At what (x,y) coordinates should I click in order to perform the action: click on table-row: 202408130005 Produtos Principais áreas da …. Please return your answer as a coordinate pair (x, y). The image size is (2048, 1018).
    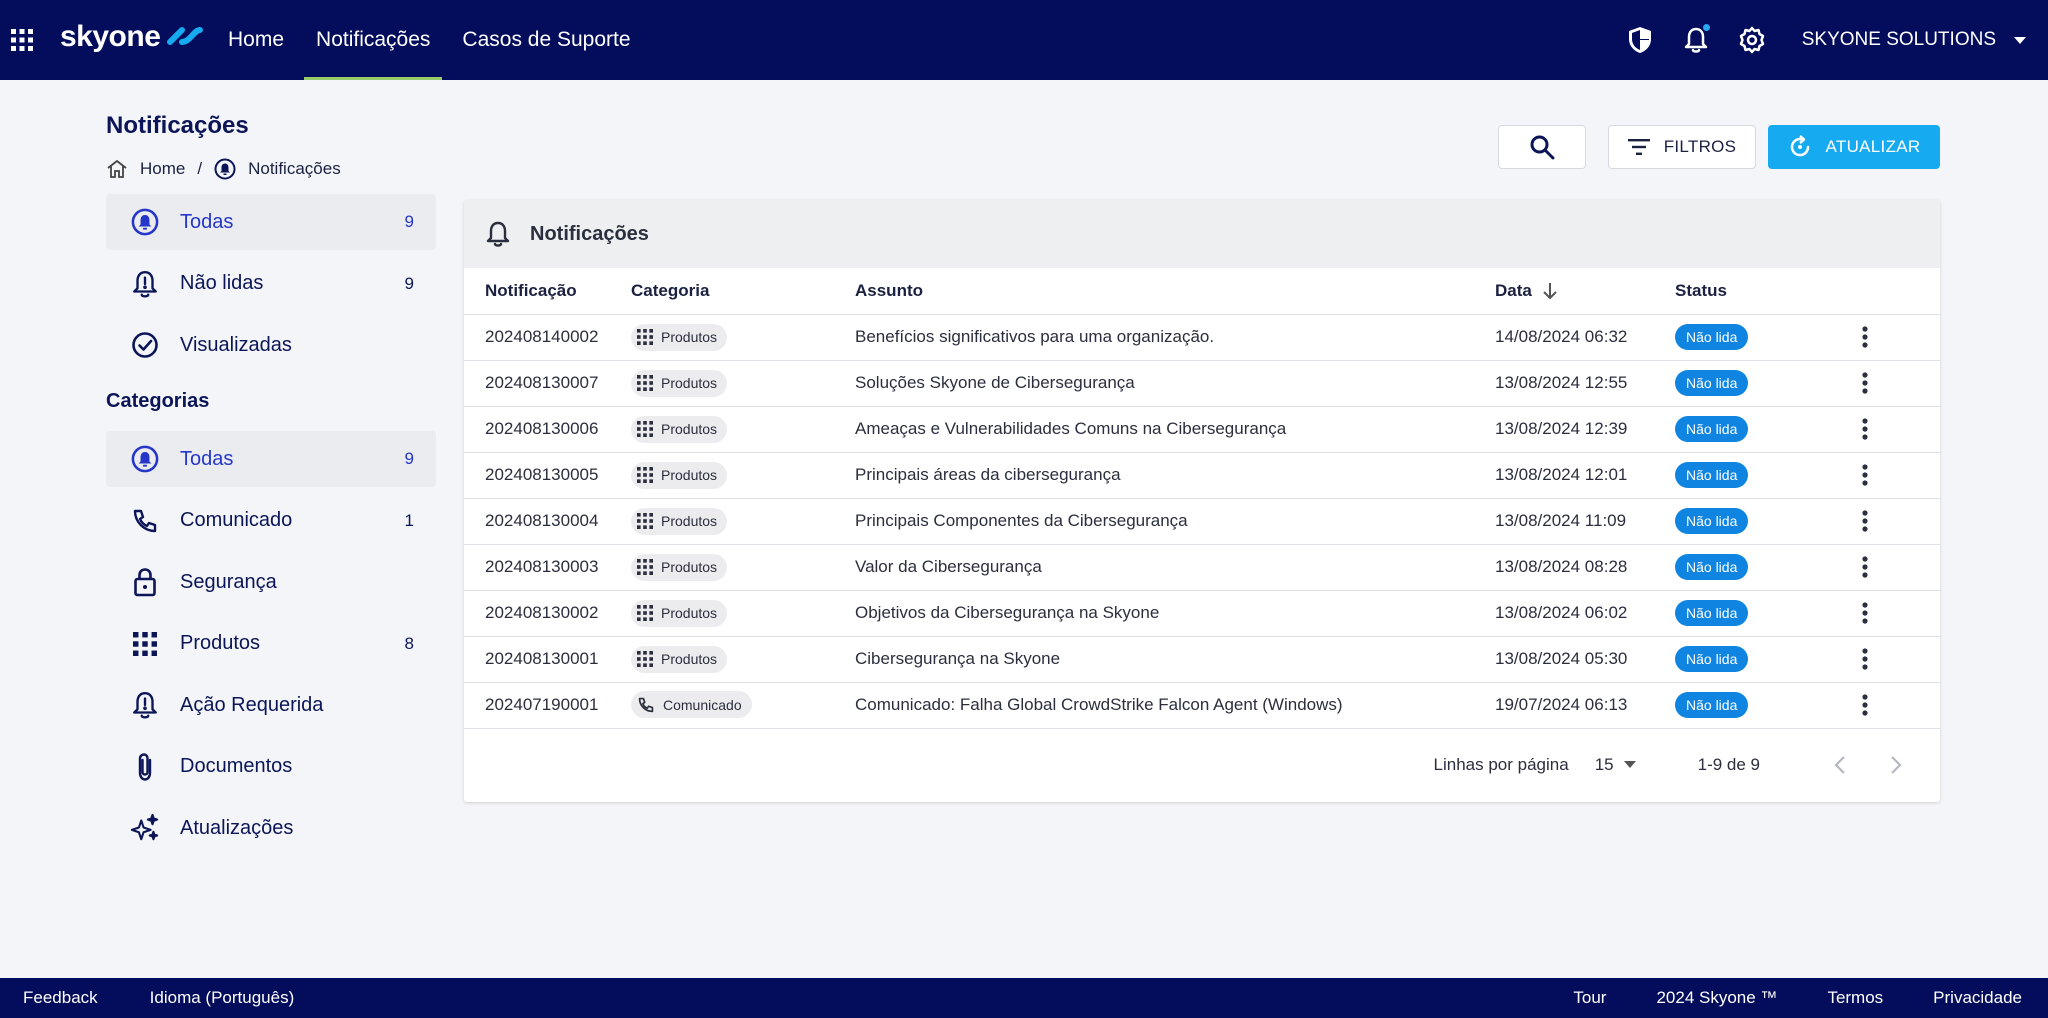
    Looking at the image, I should click on (1202, 475).